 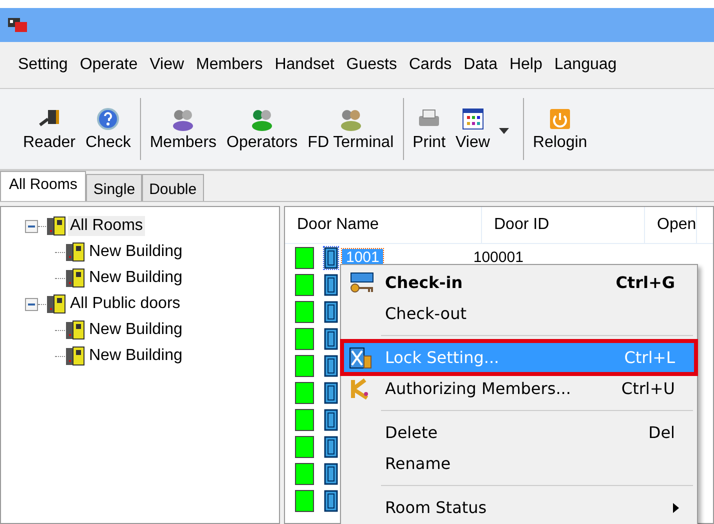 What do you see at coordinates (560, 129) in the screenshot?
I see `toolbar-button: Relogin` at bounding box center [560, 129].